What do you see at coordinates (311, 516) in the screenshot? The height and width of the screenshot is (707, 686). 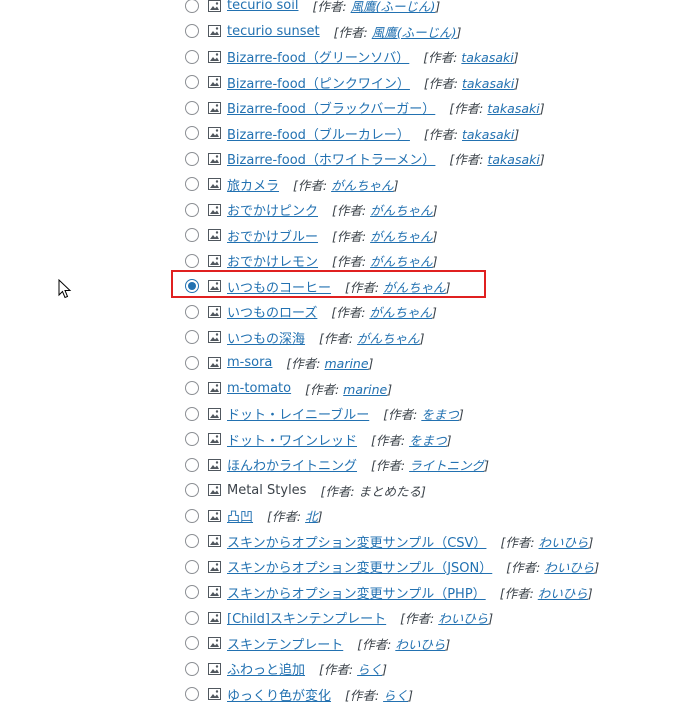 I see `author-link: 北` at bounding box center [311, 516].